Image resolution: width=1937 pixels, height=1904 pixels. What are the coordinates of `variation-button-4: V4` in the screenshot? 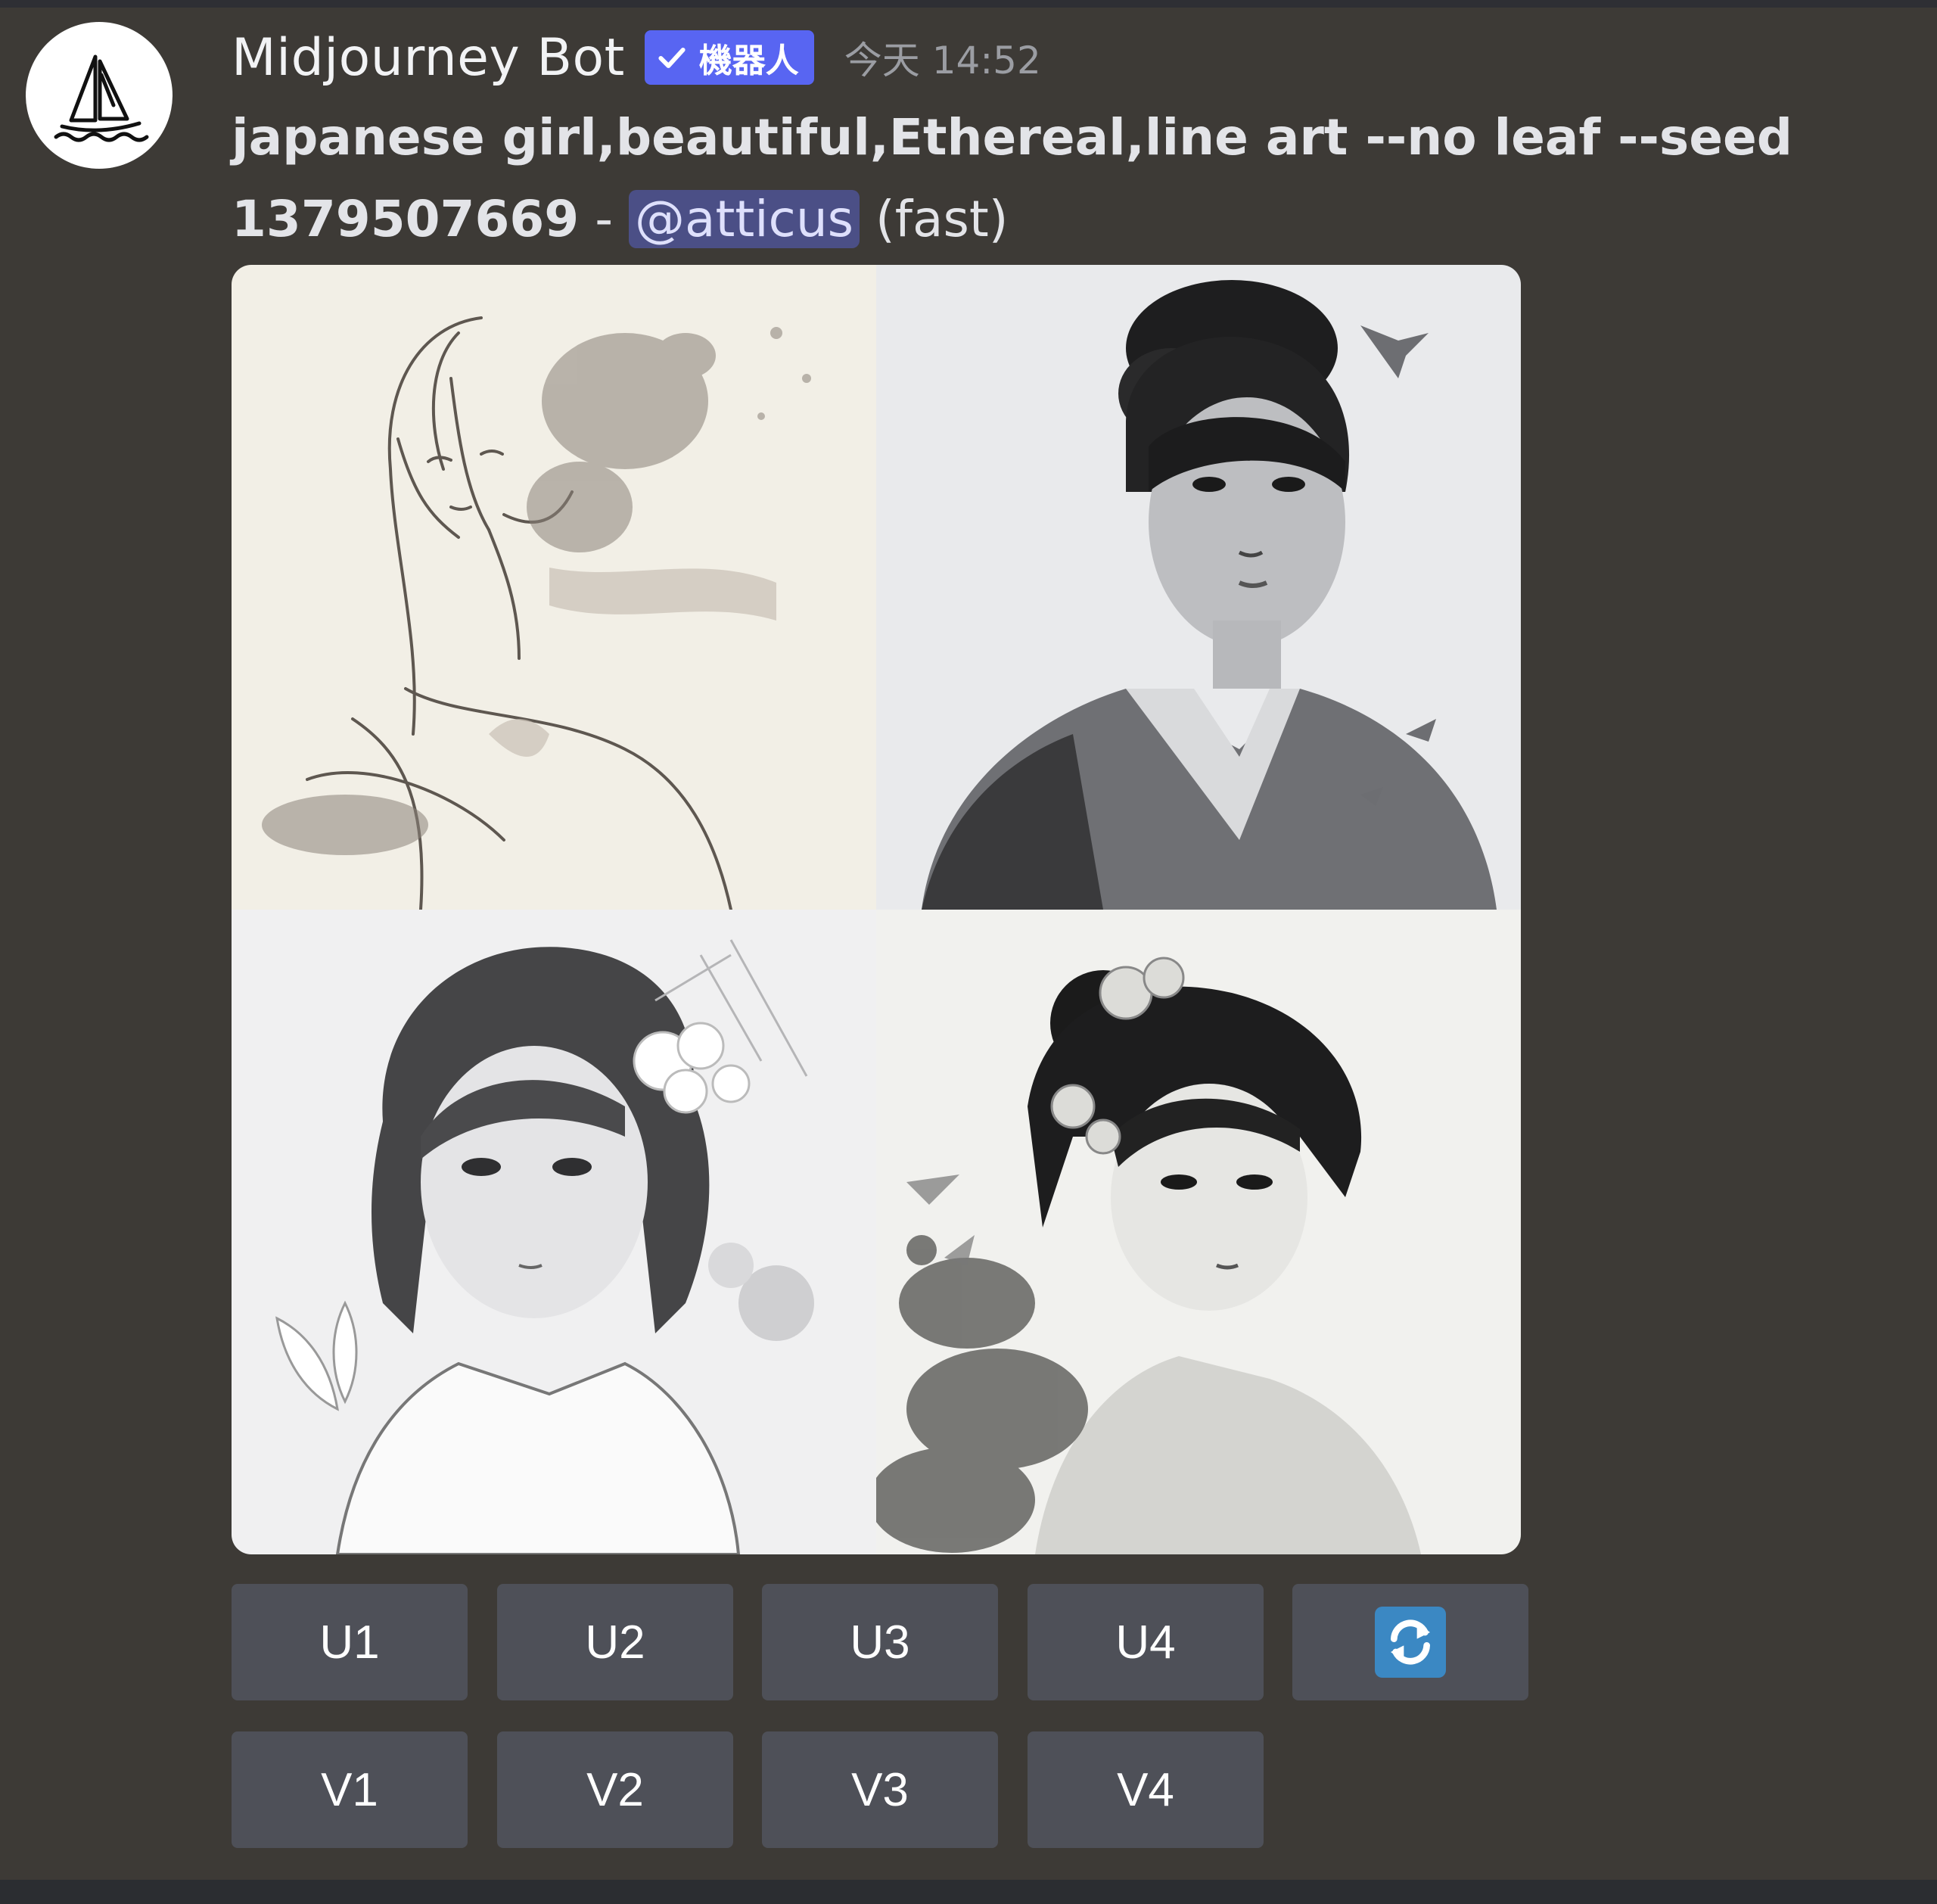 It's located at (1146, 1789).